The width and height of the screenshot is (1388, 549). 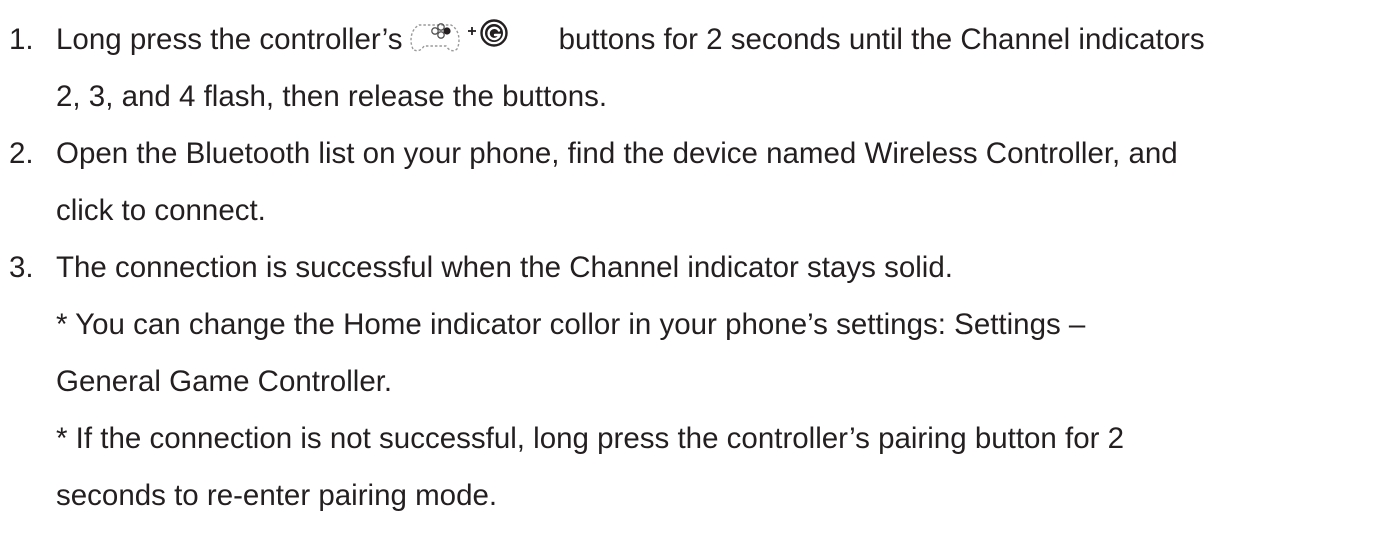 I want to click on step-2-number: 2., so click(x=21, y=153).